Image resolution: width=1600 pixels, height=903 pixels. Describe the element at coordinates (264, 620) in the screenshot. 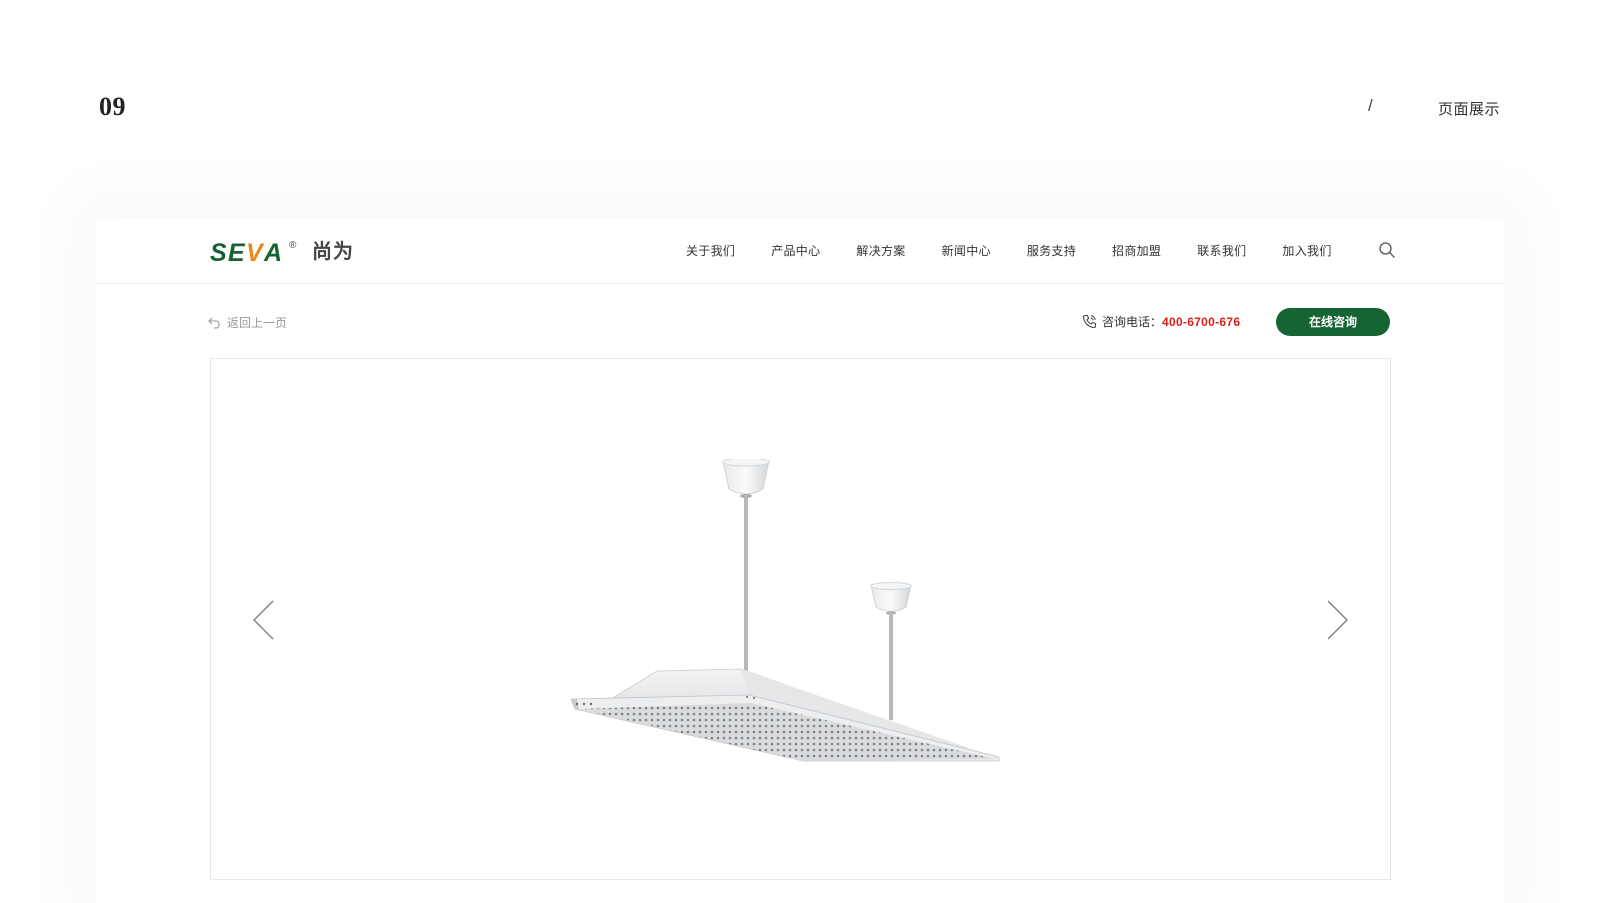

I see `chevron-left-icon` at that location.